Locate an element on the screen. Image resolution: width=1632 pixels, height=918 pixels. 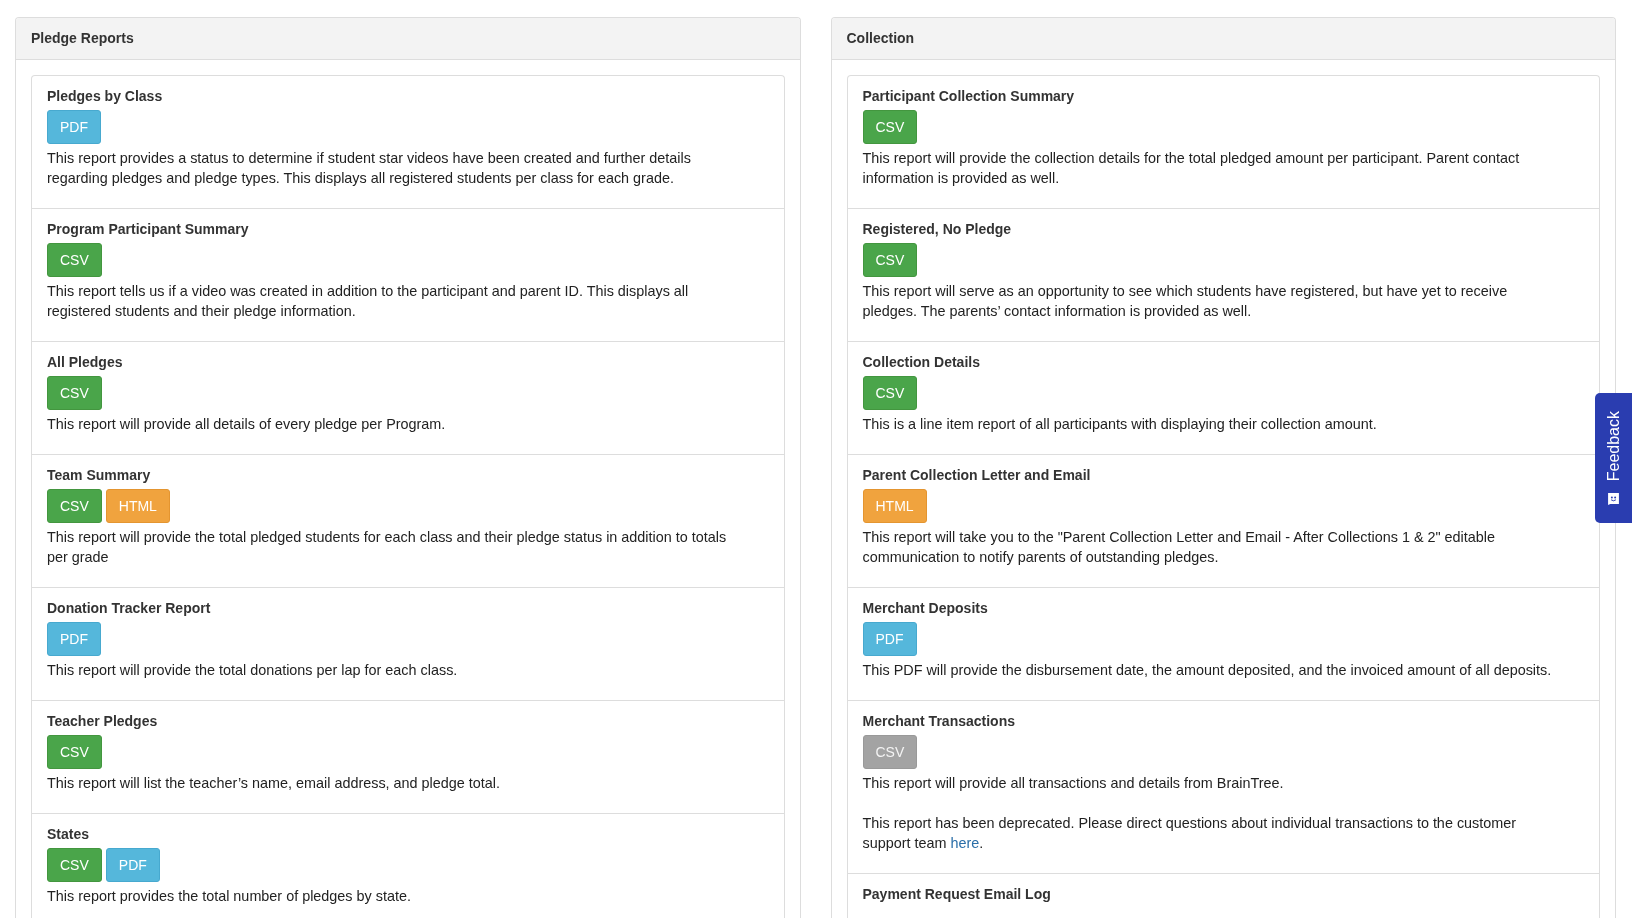
report-title: Donation Tracker Report is located at coordinates (129, 608).